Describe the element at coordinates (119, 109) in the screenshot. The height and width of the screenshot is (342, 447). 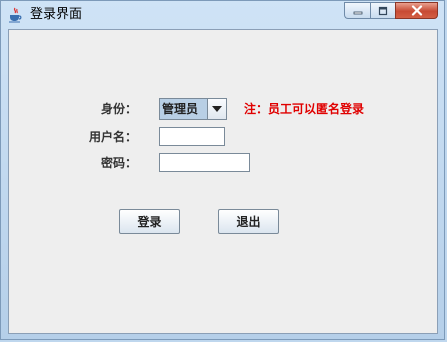
I see `identity-label: 身份：` at that location.